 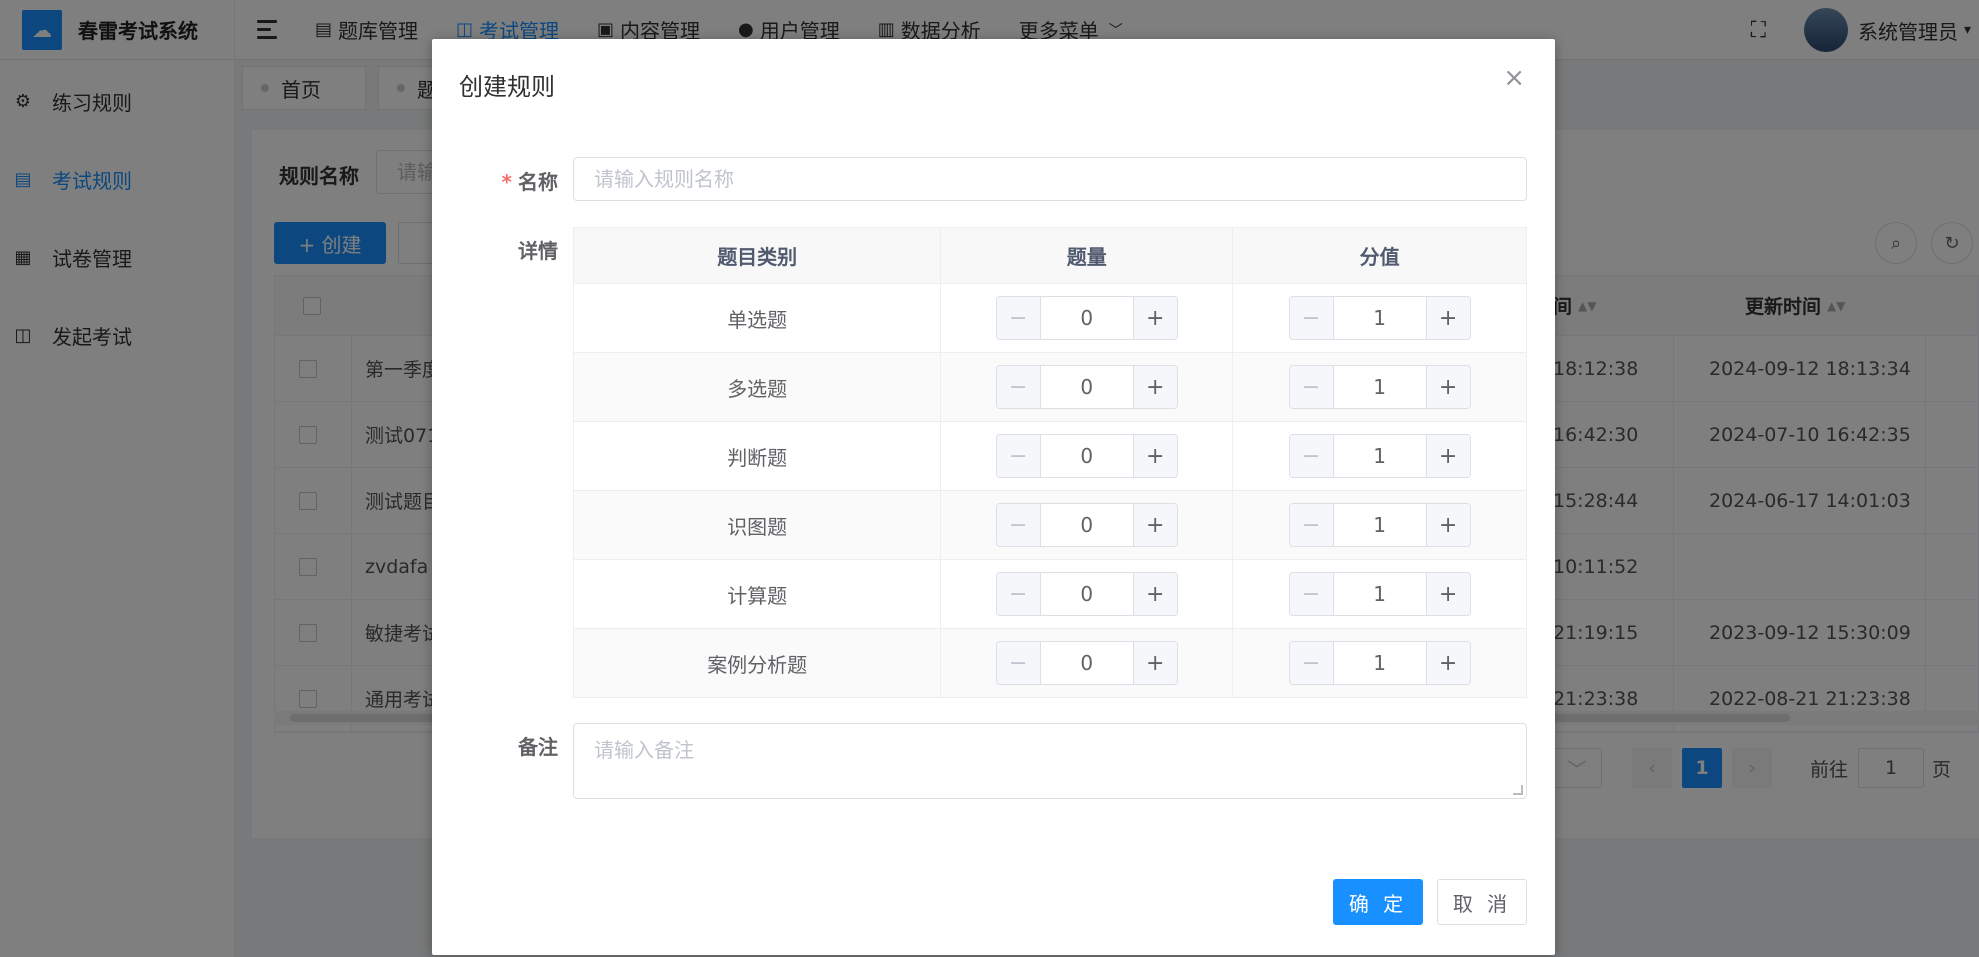 I want to click on detail-row-multi-choice: 多选题 −0 + −1 +, so click(x=1049, y=387).